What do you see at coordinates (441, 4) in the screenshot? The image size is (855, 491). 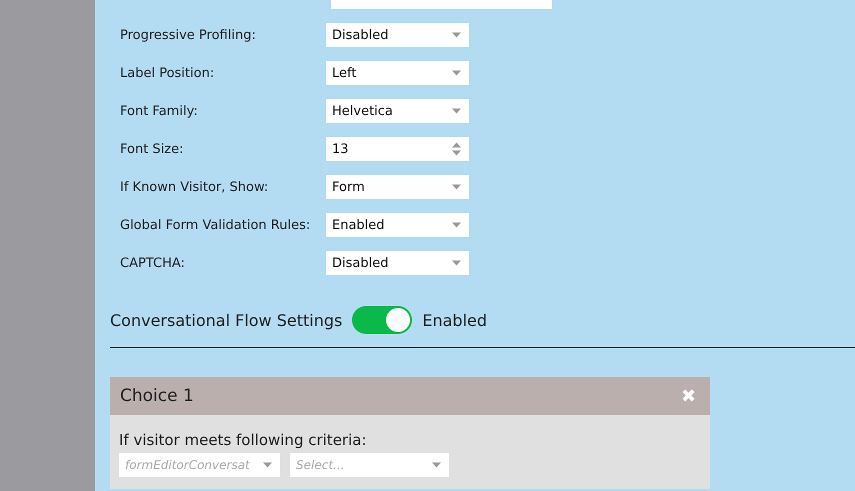 I see `partial-field` at bounding box center [441, 4].